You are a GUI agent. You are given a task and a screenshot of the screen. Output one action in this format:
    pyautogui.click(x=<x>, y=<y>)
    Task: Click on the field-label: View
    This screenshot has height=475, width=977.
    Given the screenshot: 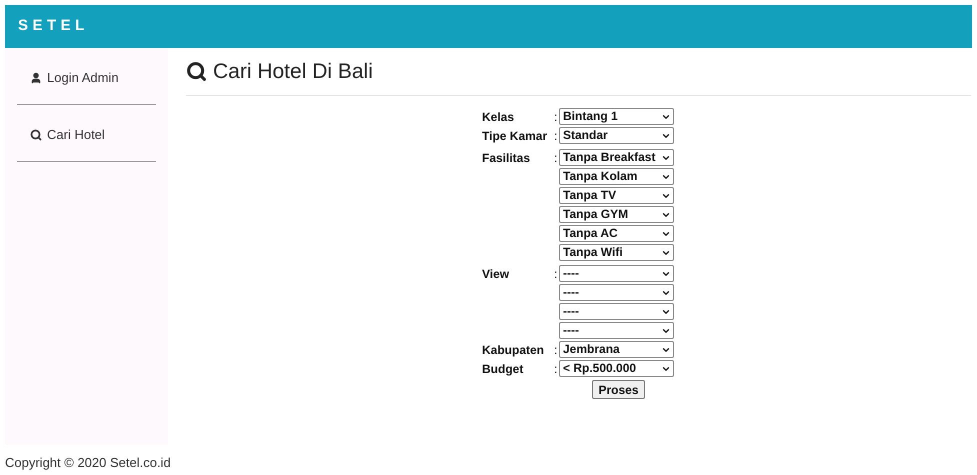 What is the action you would take?
    pyautogui.click(x=496, y=274)
    